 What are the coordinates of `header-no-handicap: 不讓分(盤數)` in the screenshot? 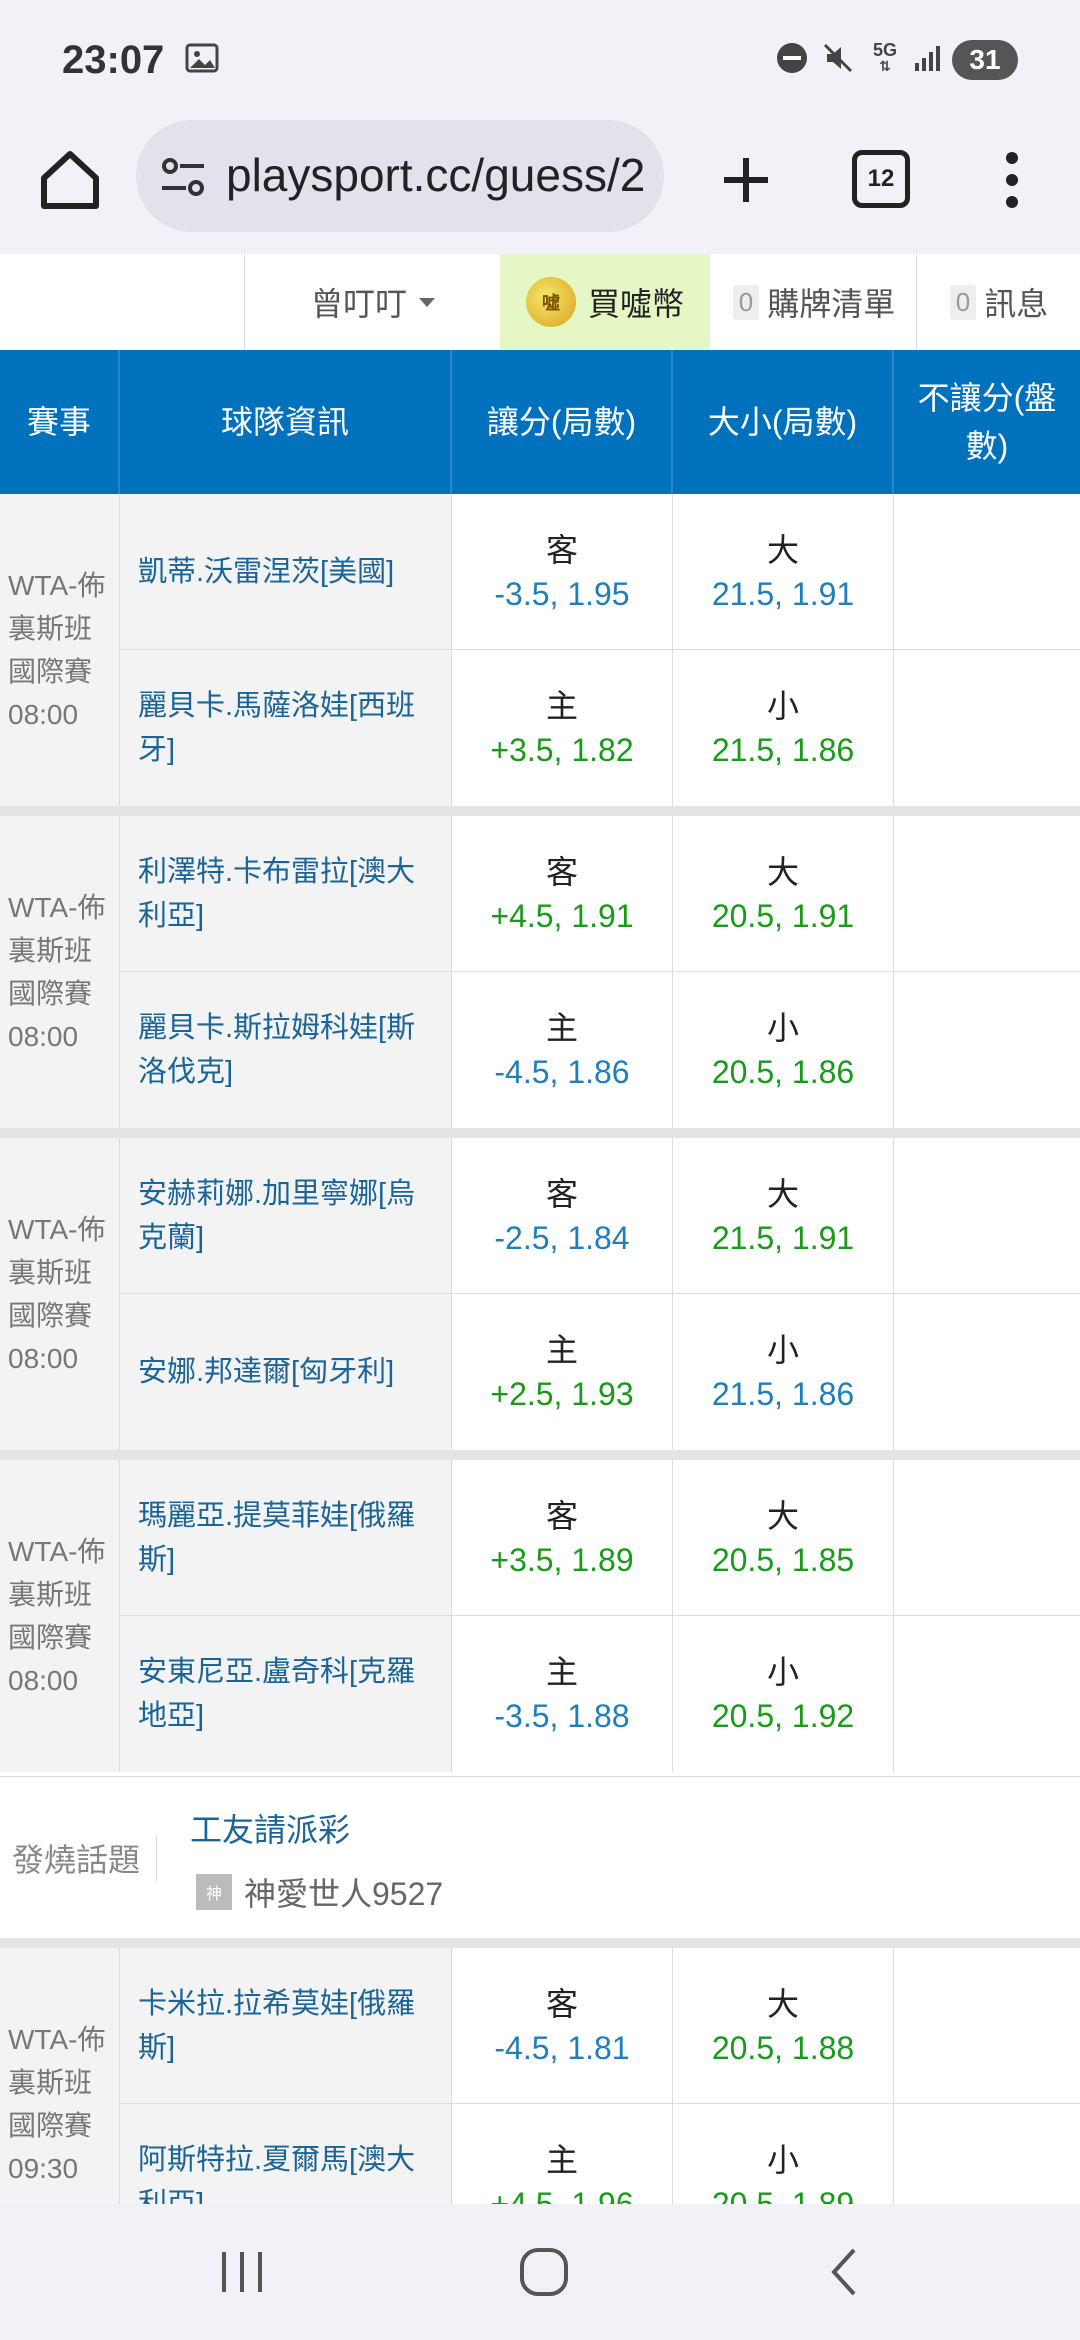 It's located at (987, 422).